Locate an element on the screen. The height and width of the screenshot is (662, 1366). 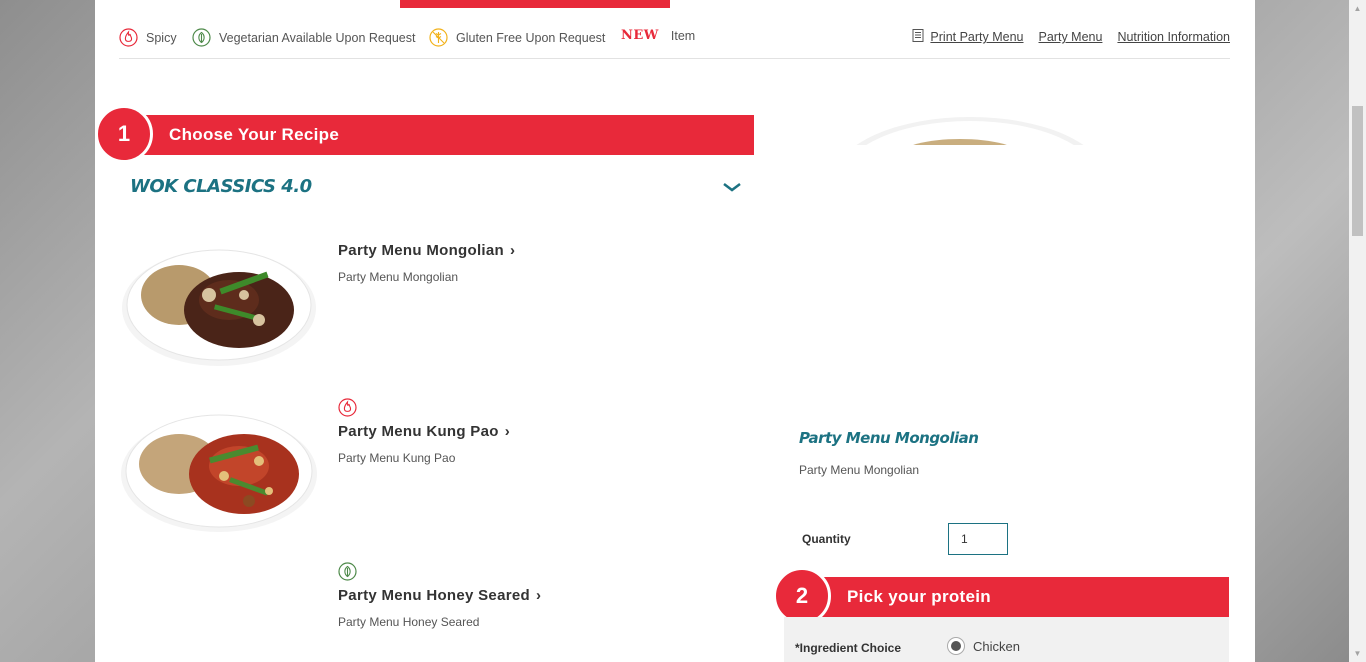
radio-selected-dot is located at coordinates (956, 646).